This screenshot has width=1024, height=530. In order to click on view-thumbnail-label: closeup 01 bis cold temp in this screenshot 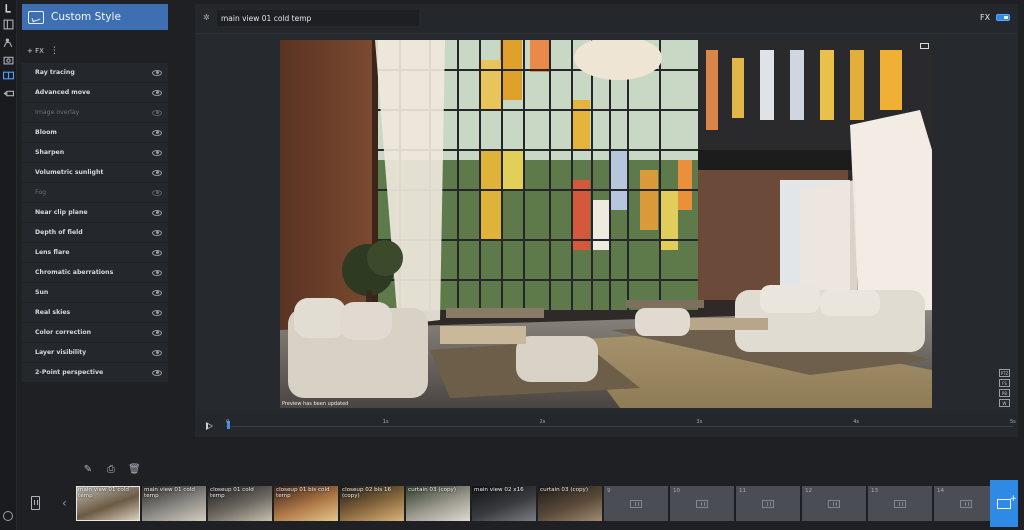, I will do `click(303, 493)`.